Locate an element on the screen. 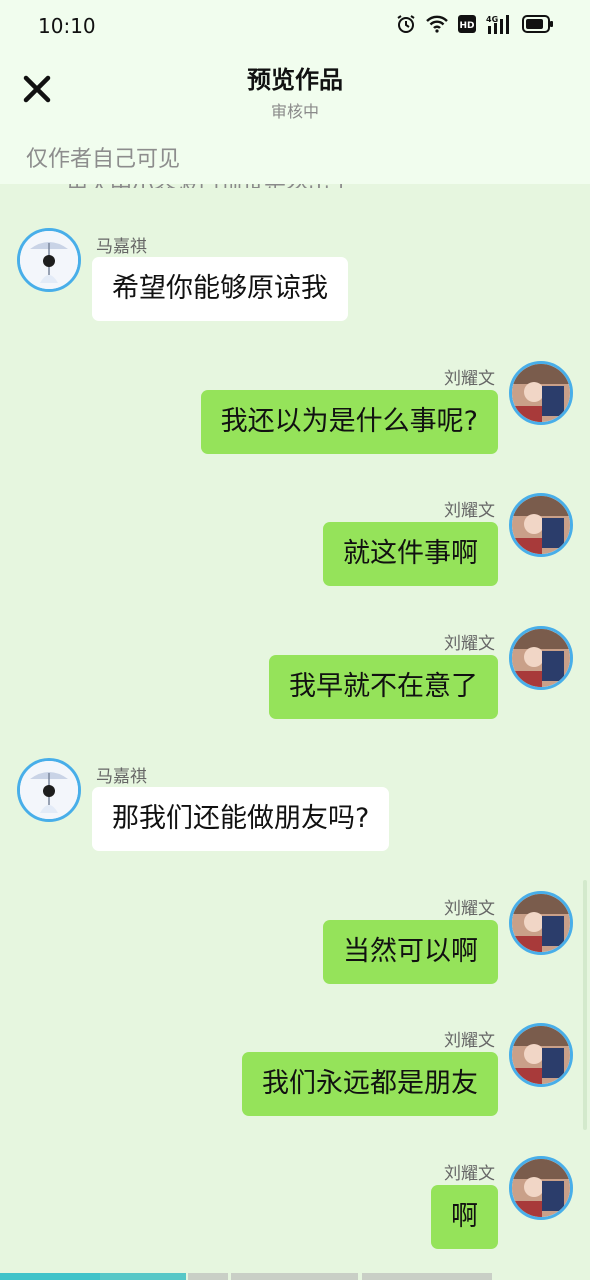 This screenshot has height=1280, width=590. hd-icon: HD is located at coordinates (467, 24).